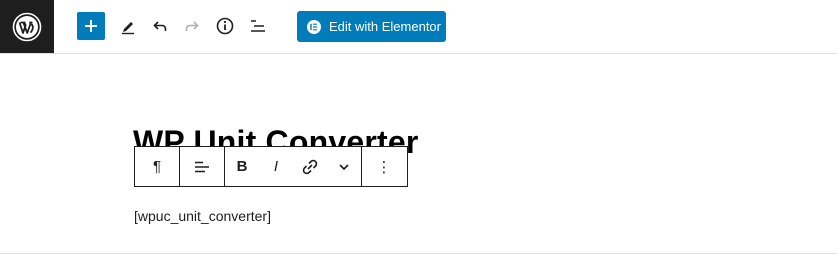  I want to click on chevron-down-icon, so click(344, 166).